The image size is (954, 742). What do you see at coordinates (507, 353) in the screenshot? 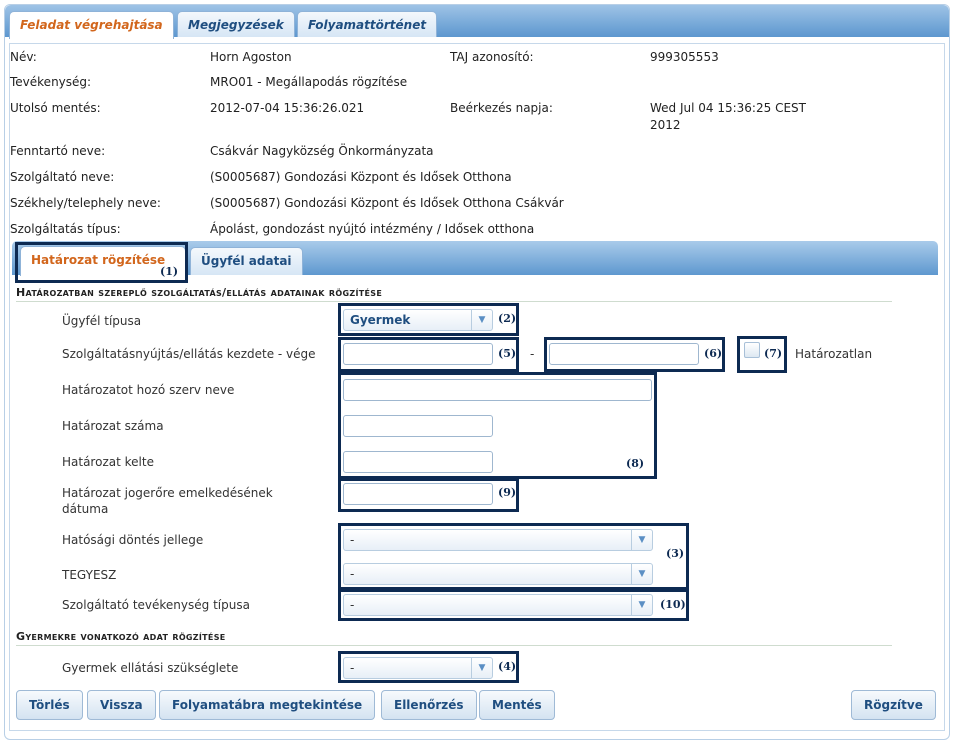
I see `annotation-label-5: (5)` at bounding box center [507, 353].